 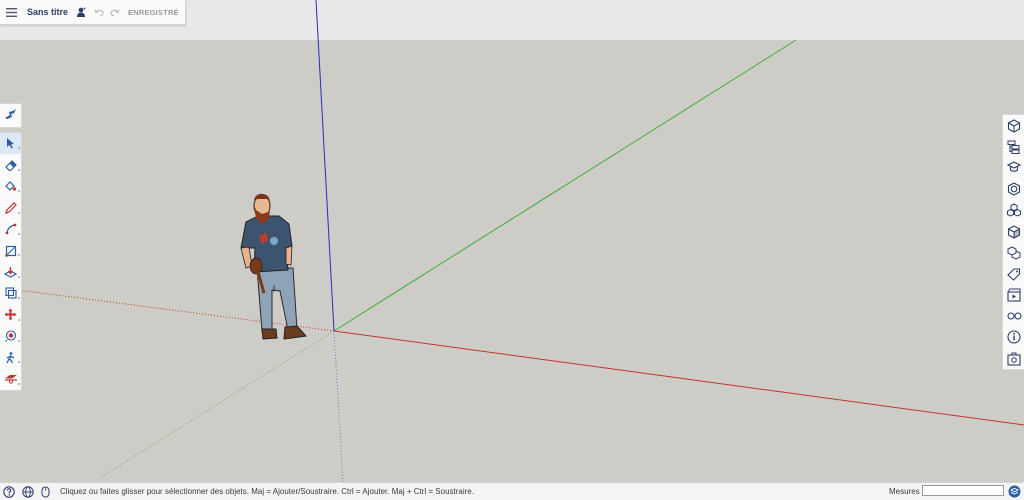 I want to click on search-warehouse-icon, so click(x=10, y=116).